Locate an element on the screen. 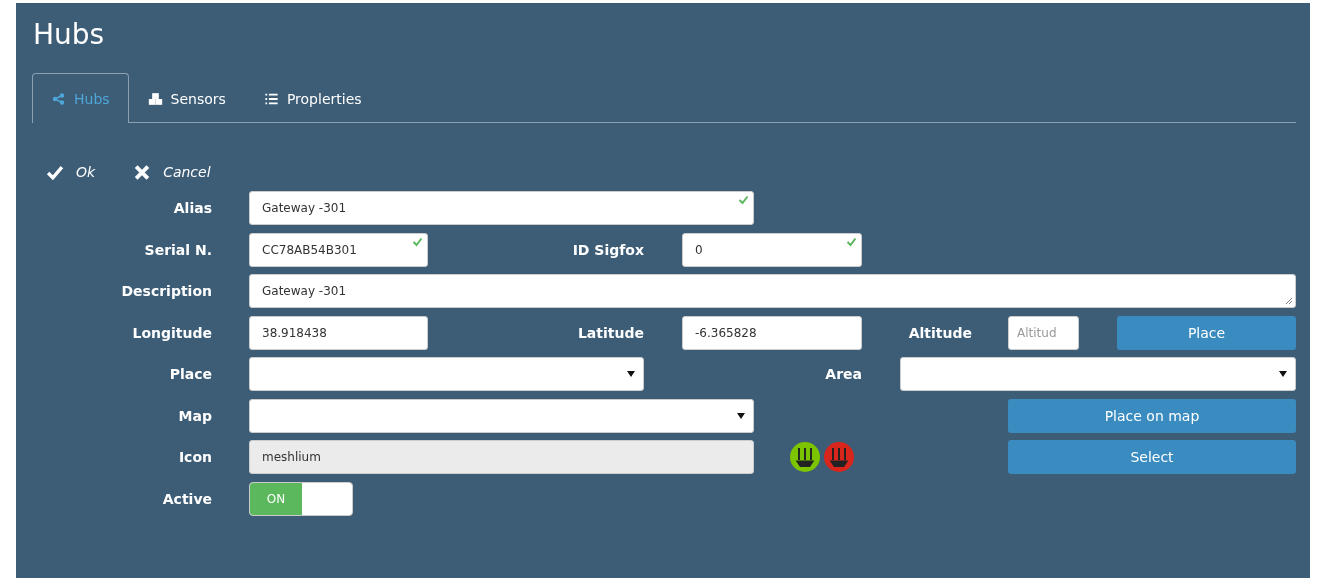  field-label: ID Sigfox is located at coordinates (607, 250).